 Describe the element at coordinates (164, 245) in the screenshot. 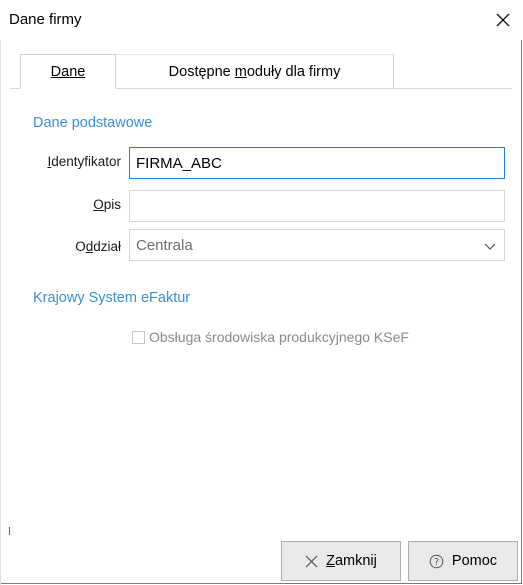

I see `branch-value: Centrala` at that location.